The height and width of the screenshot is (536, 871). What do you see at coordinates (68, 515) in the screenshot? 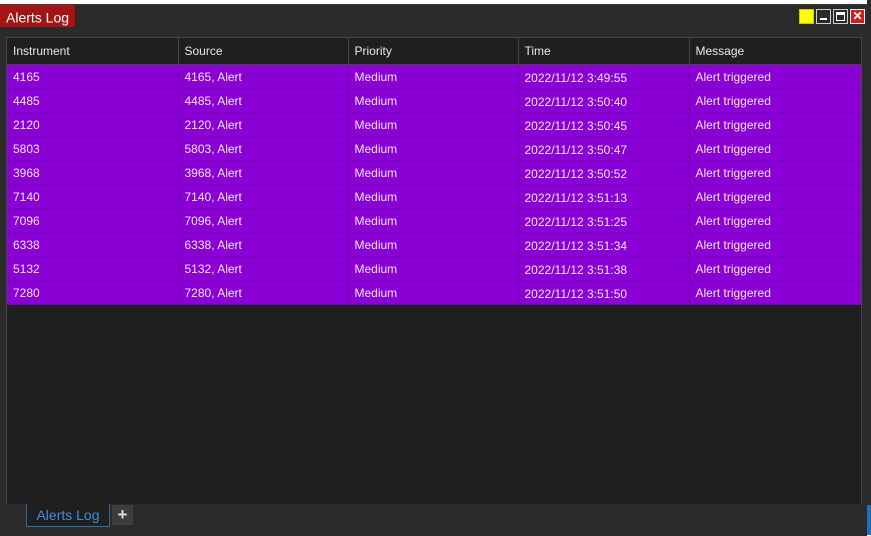
I see `tab-alerts-log: Alerts Log` at bounding box center [68, 515].